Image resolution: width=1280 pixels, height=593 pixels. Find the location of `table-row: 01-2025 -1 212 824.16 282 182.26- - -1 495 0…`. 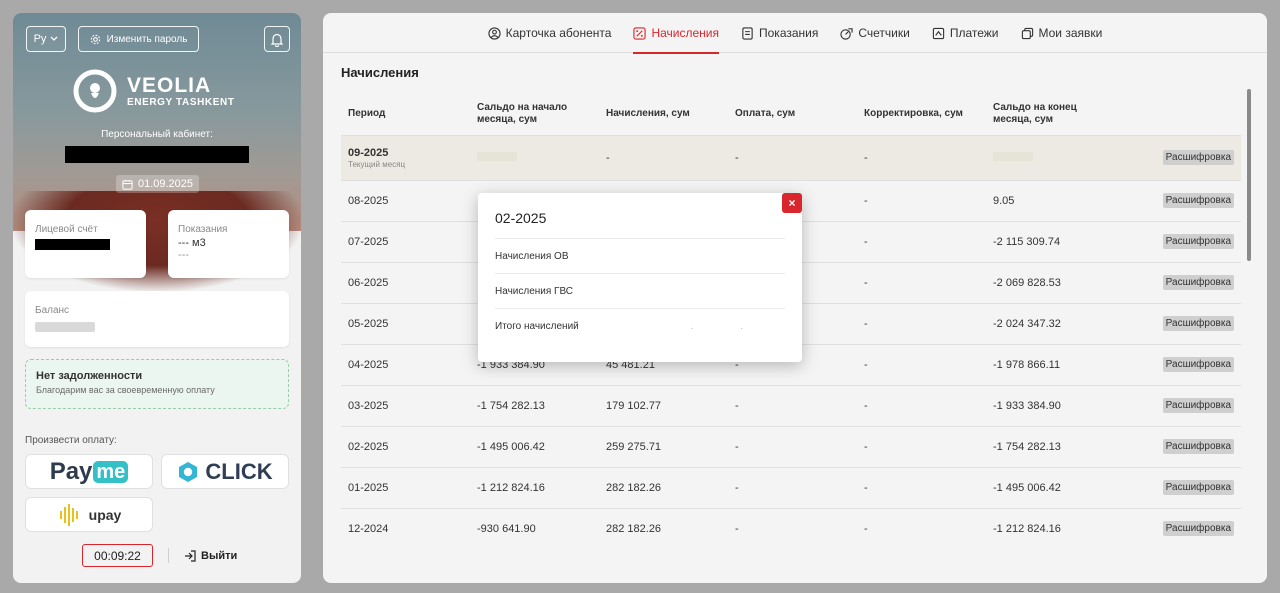

table-row: 01-2025 -1 212 824.16 282 182.26- - -1 495 0… is located at coordinates (791, 487).